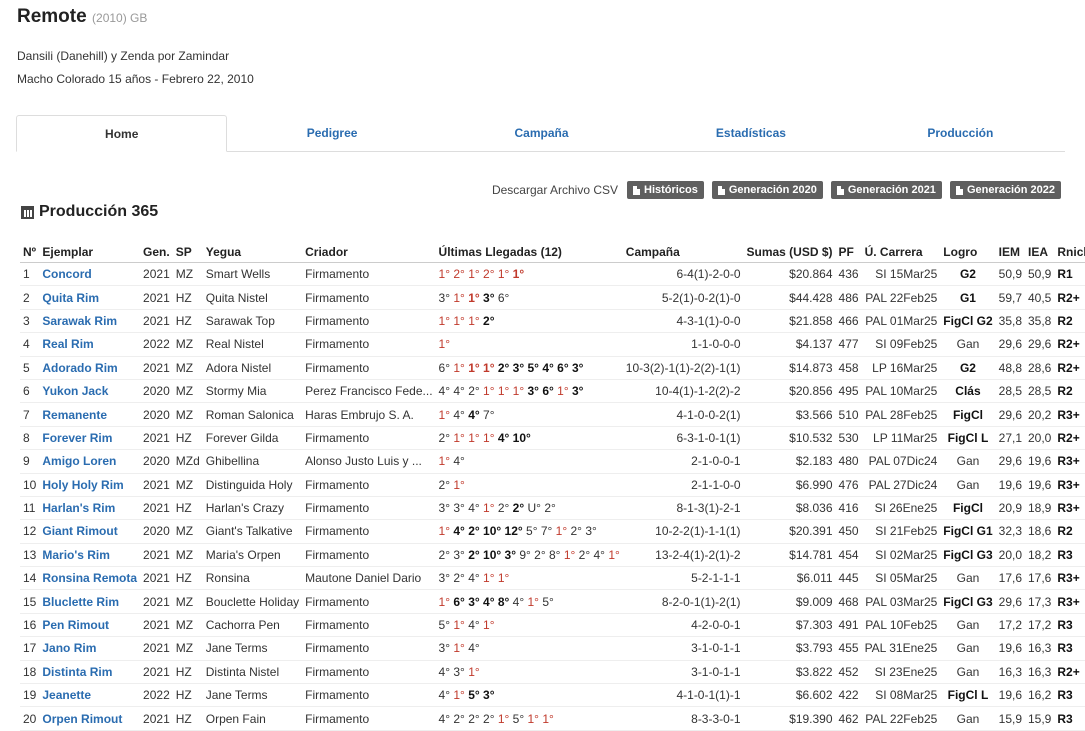  I want to click on row-sp: HZ, so click(187, 438).